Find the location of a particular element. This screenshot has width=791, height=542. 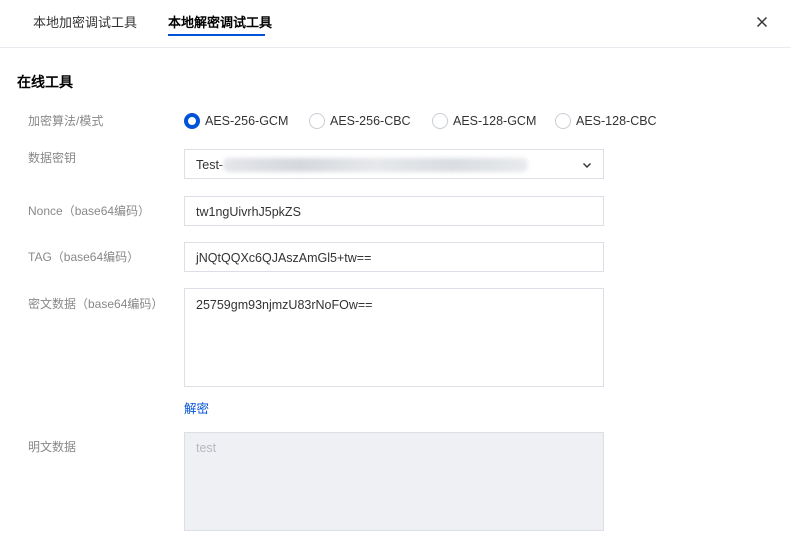

redacted-key-area is located at coordinates (375, 165).